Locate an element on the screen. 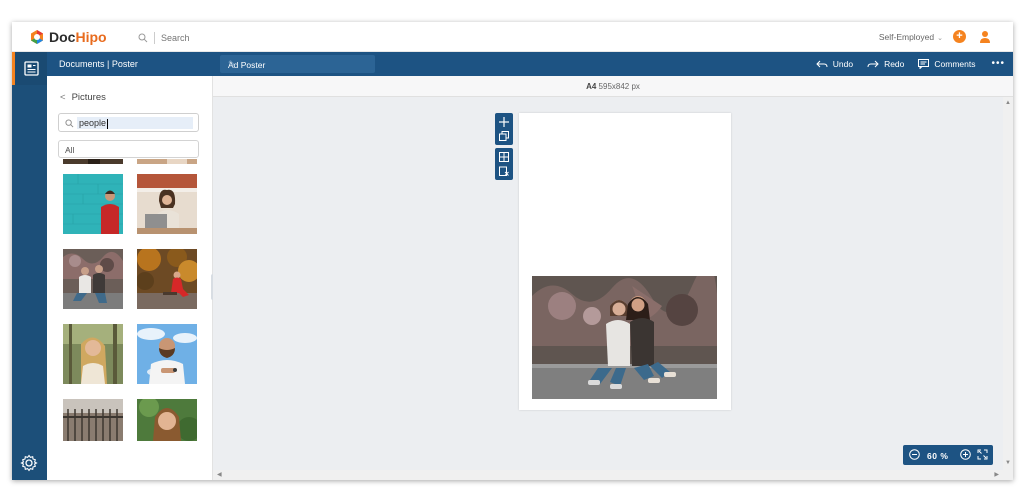 The height and width of the screenshot is (498, 1024). top-bar: DocHipo Self-Employed⌄ + is located at coordinates (512, 37).